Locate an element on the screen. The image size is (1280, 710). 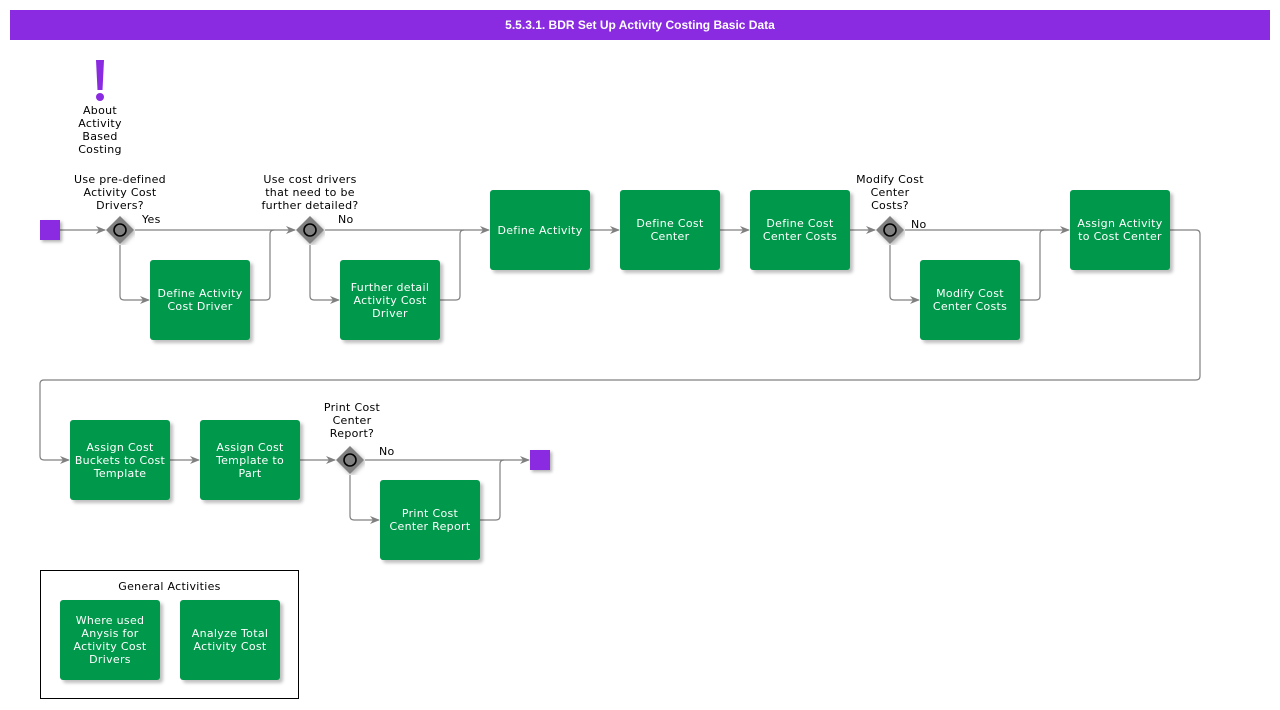
task-label: Modify Cost Center Costs is located at coordinates (970, 300).